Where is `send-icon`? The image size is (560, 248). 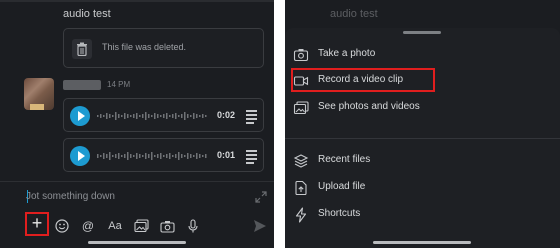
send-icon is located at coordinates (260, 226).